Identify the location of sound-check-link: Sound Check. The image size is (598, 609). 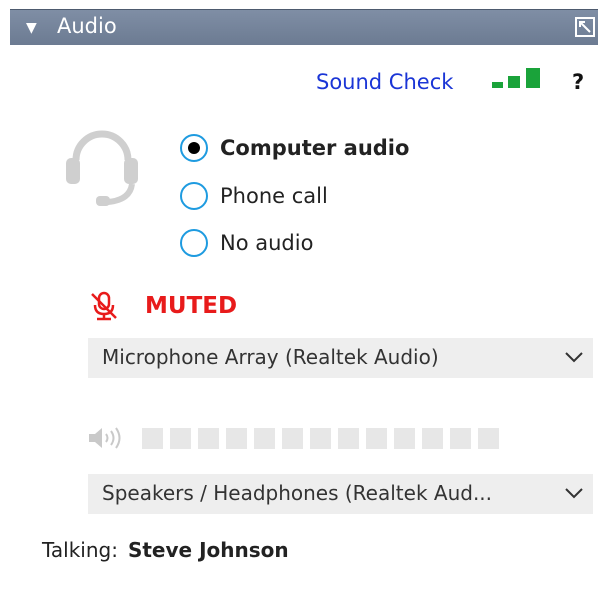
(384, 82).